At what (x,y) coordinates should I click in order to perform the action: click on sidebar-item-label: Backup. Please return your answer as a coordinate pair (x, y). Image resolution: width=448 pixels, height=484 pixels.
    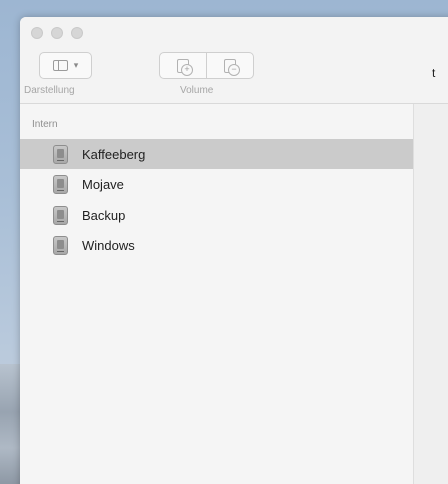
    Looking at the image, I should click on (104, 215).